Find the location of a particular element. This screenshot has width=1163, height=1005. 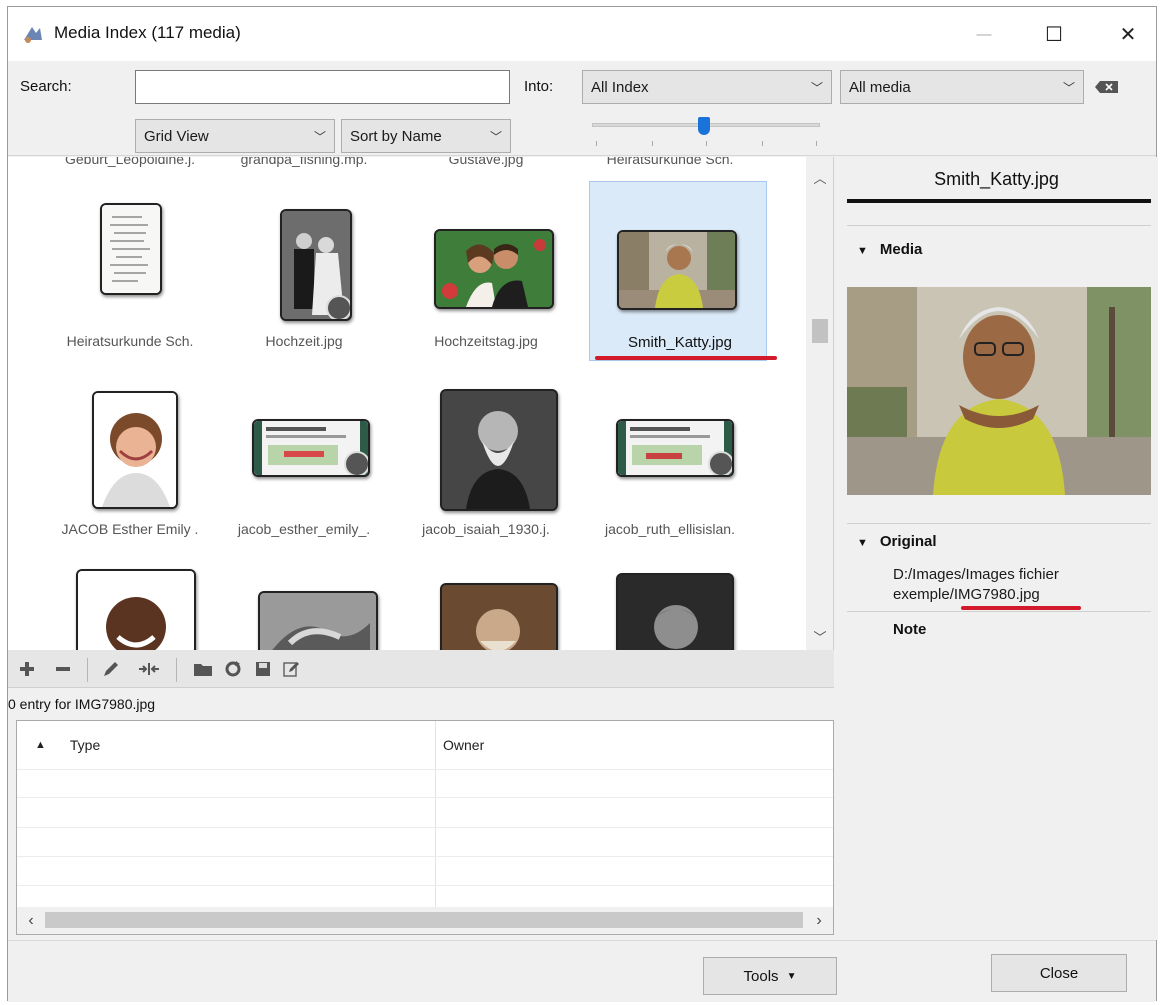

grid-item: jacob_isaiah_1930.j. is located at coordinates (486, 459).